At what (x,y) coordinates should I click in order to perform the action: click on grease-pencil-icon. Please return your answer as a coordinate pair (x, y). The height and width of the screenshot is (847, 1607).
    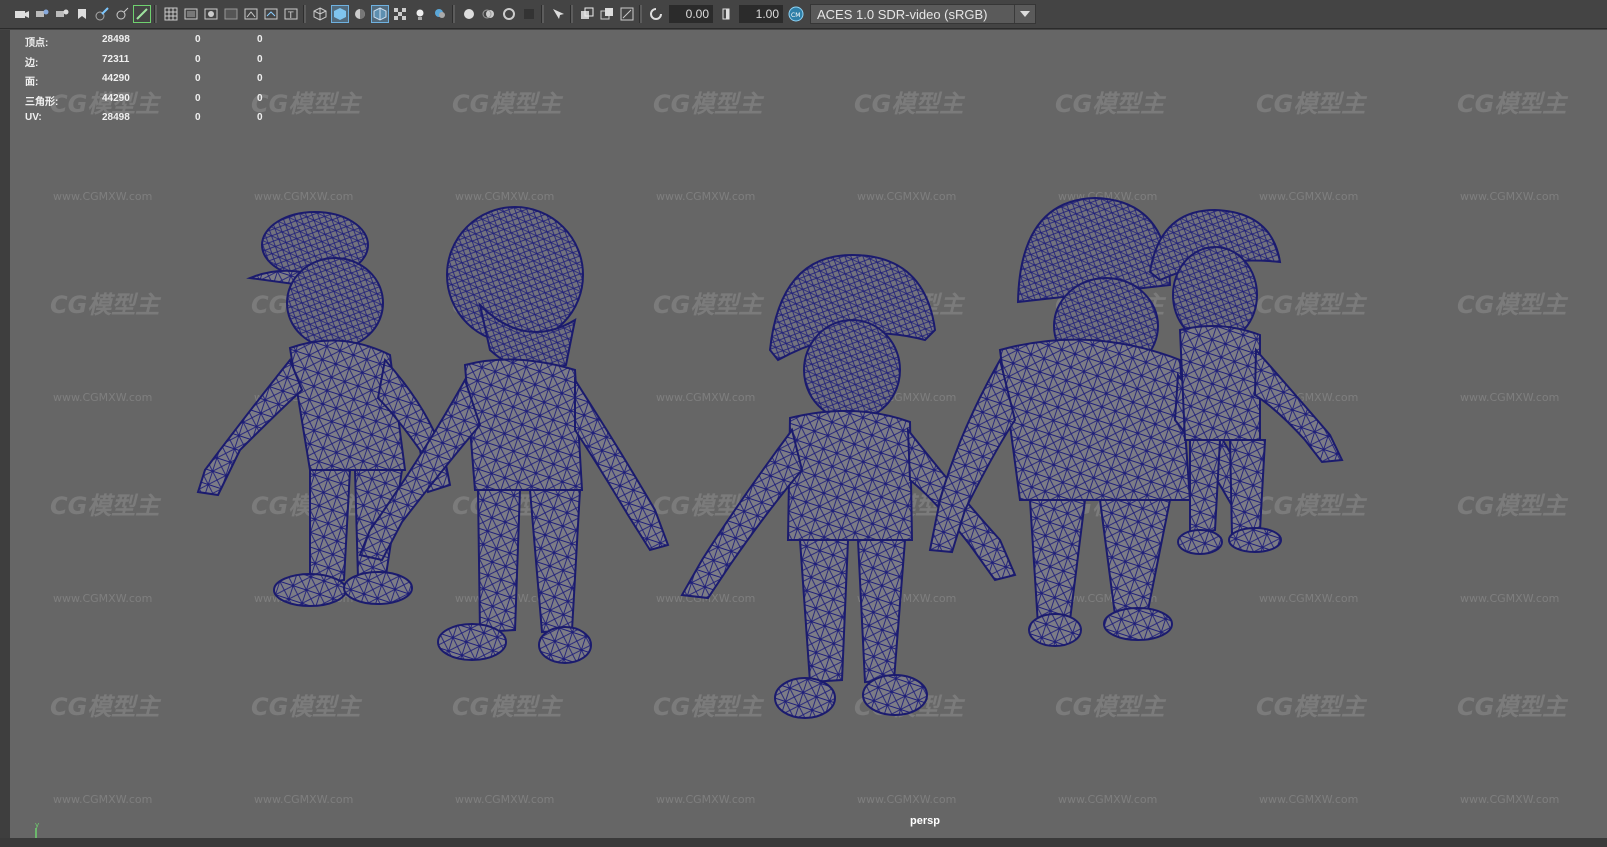
    Looking at the image, I should click on (102, 14).